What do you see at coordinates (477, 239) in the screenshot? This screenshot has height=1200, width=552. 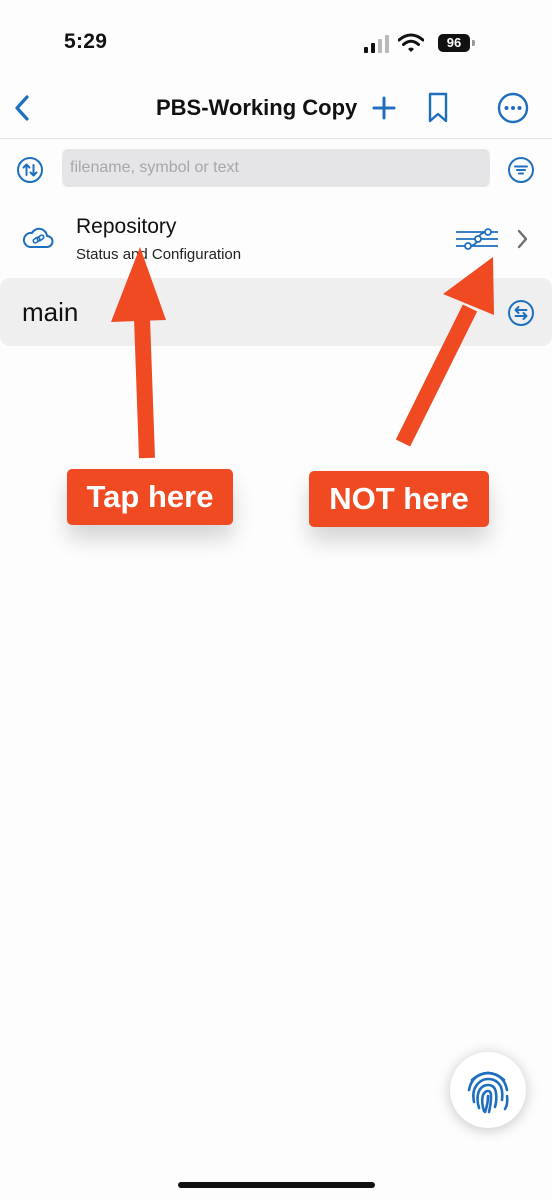 I see `git-graph-icon` at bounding box center [477, 239].